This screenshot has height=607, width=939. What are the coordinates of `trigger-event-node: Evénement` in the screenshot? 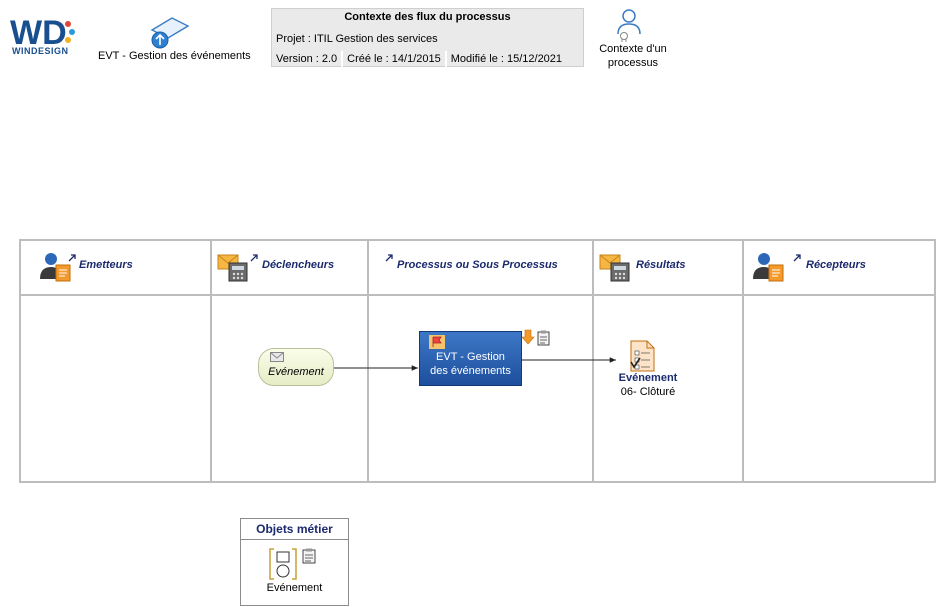 It's located at (296, 367).